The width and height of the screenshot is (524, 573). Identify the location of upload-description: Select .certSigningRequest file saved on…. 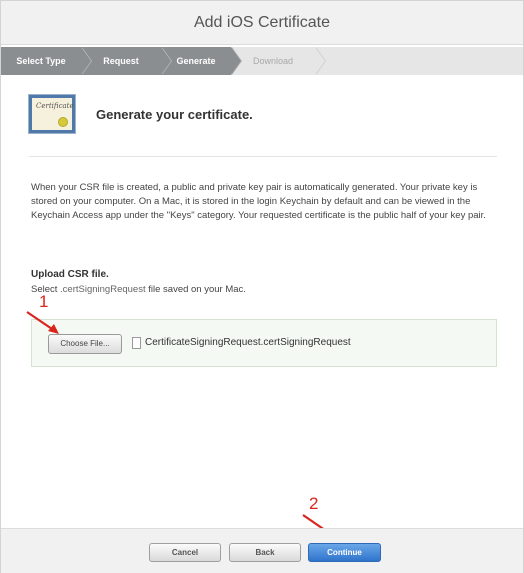
(138, 289).